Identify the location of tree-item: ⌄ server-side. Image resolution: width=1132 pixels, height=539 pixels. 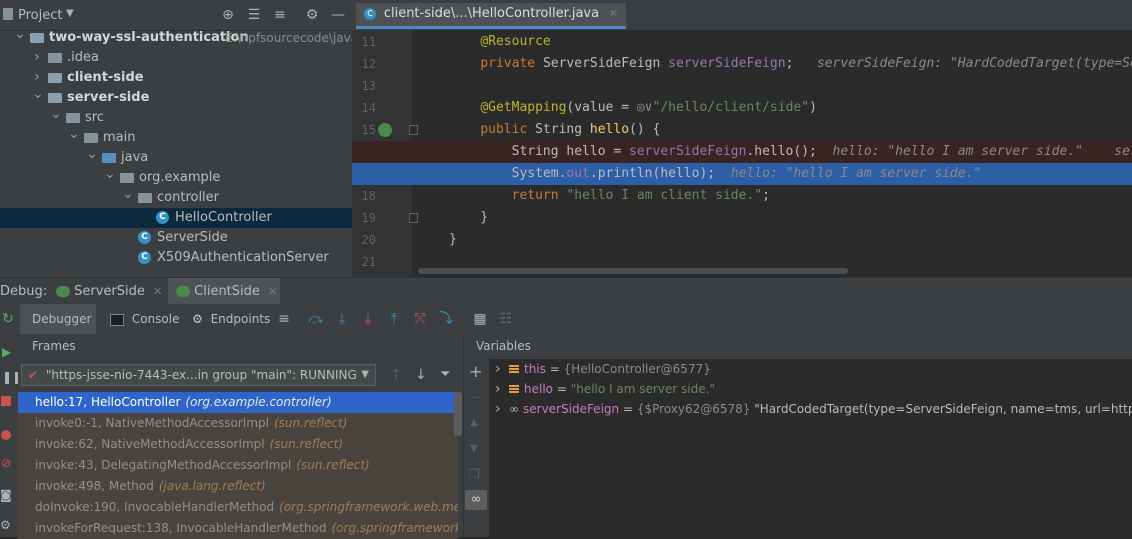
(176, 97).